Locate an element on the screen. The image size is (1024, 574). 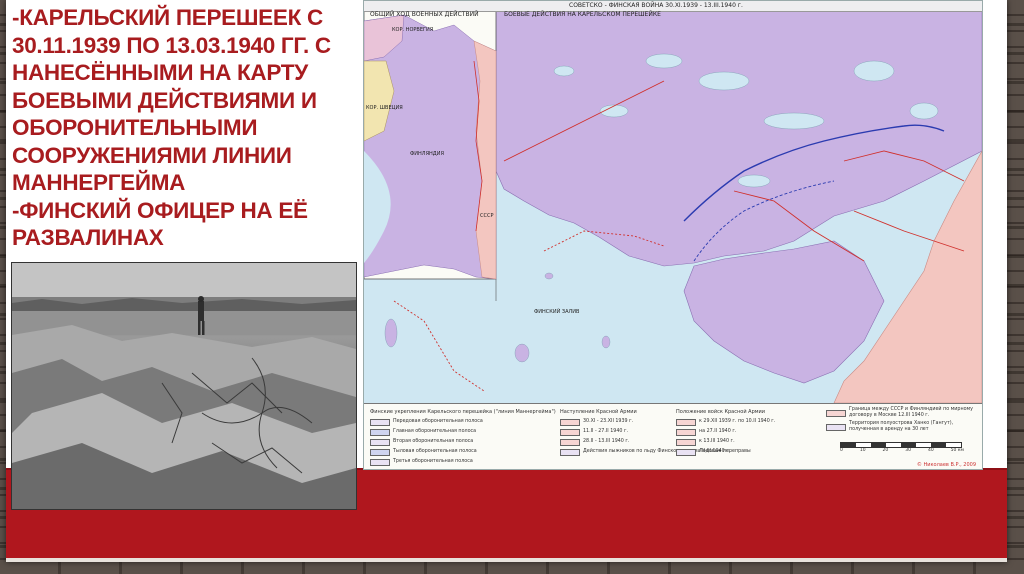
legend-item: Тыловая оборонительная полоса is located at coordinates (463, 452).